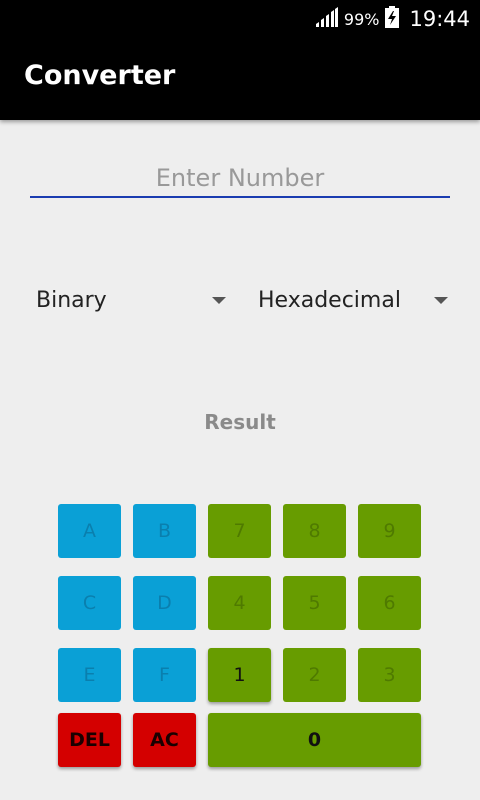  Describe the element at coordinates (329, 300) in the screenshot. I see `to-base-value: Hexadecimal` at that location.